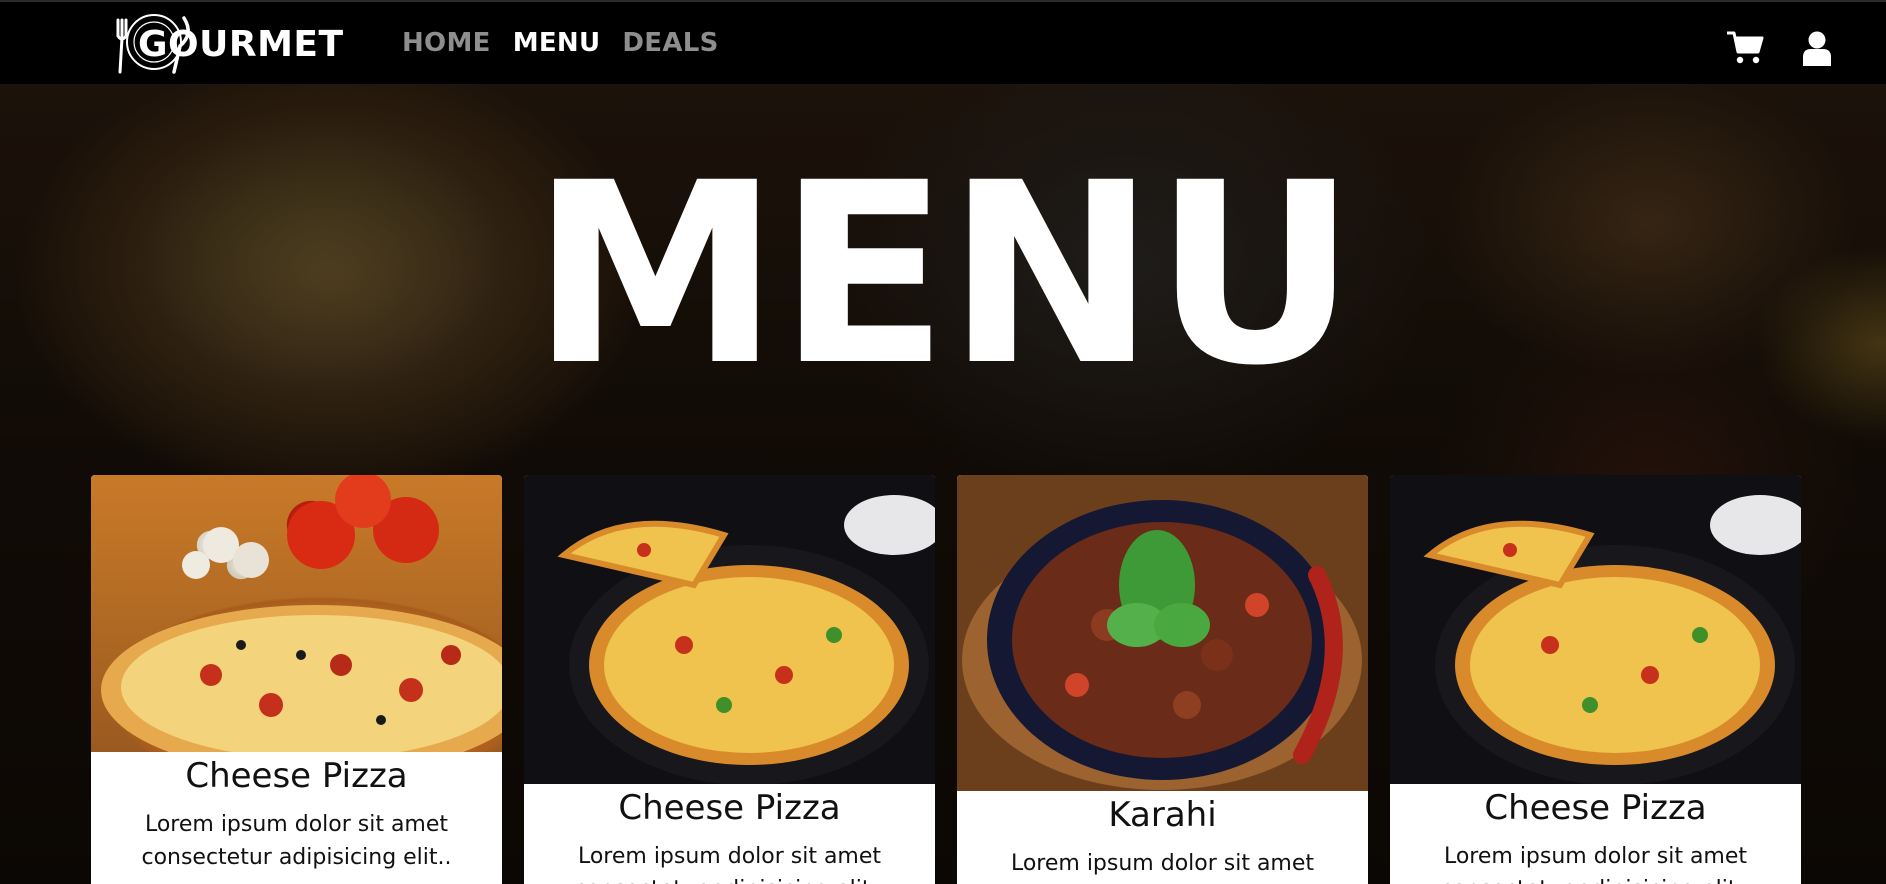  I want to click on nav-icons, so click(1781, 48).